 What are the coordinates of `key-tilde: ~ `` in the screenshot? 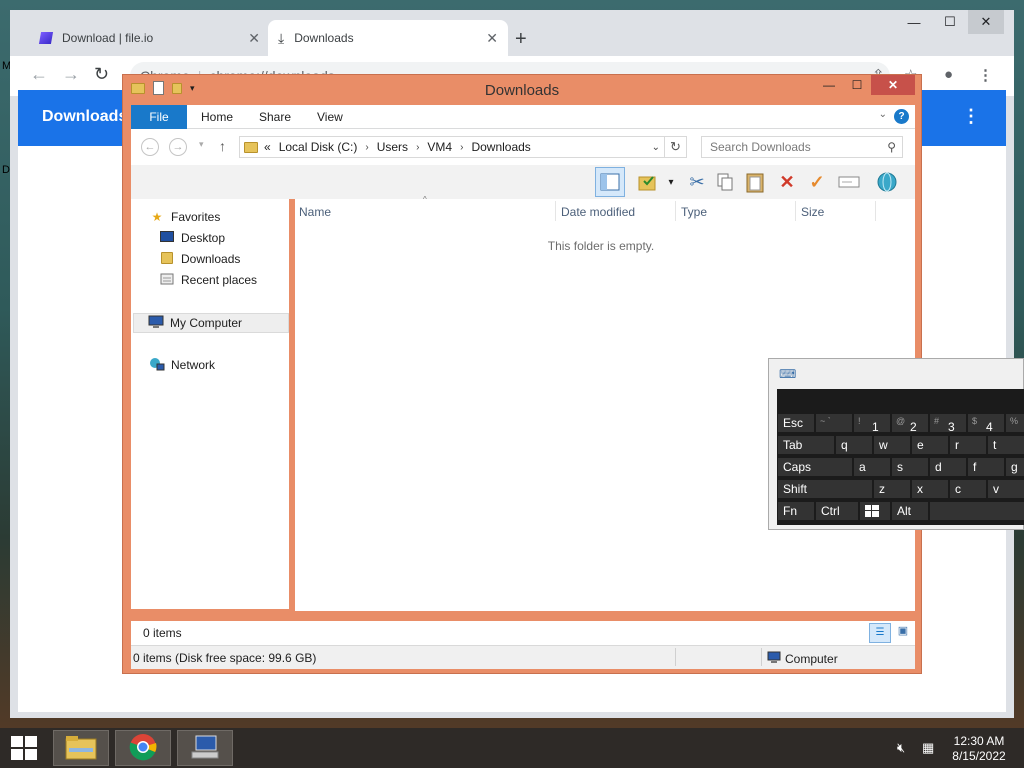 It's located at (834, 423).